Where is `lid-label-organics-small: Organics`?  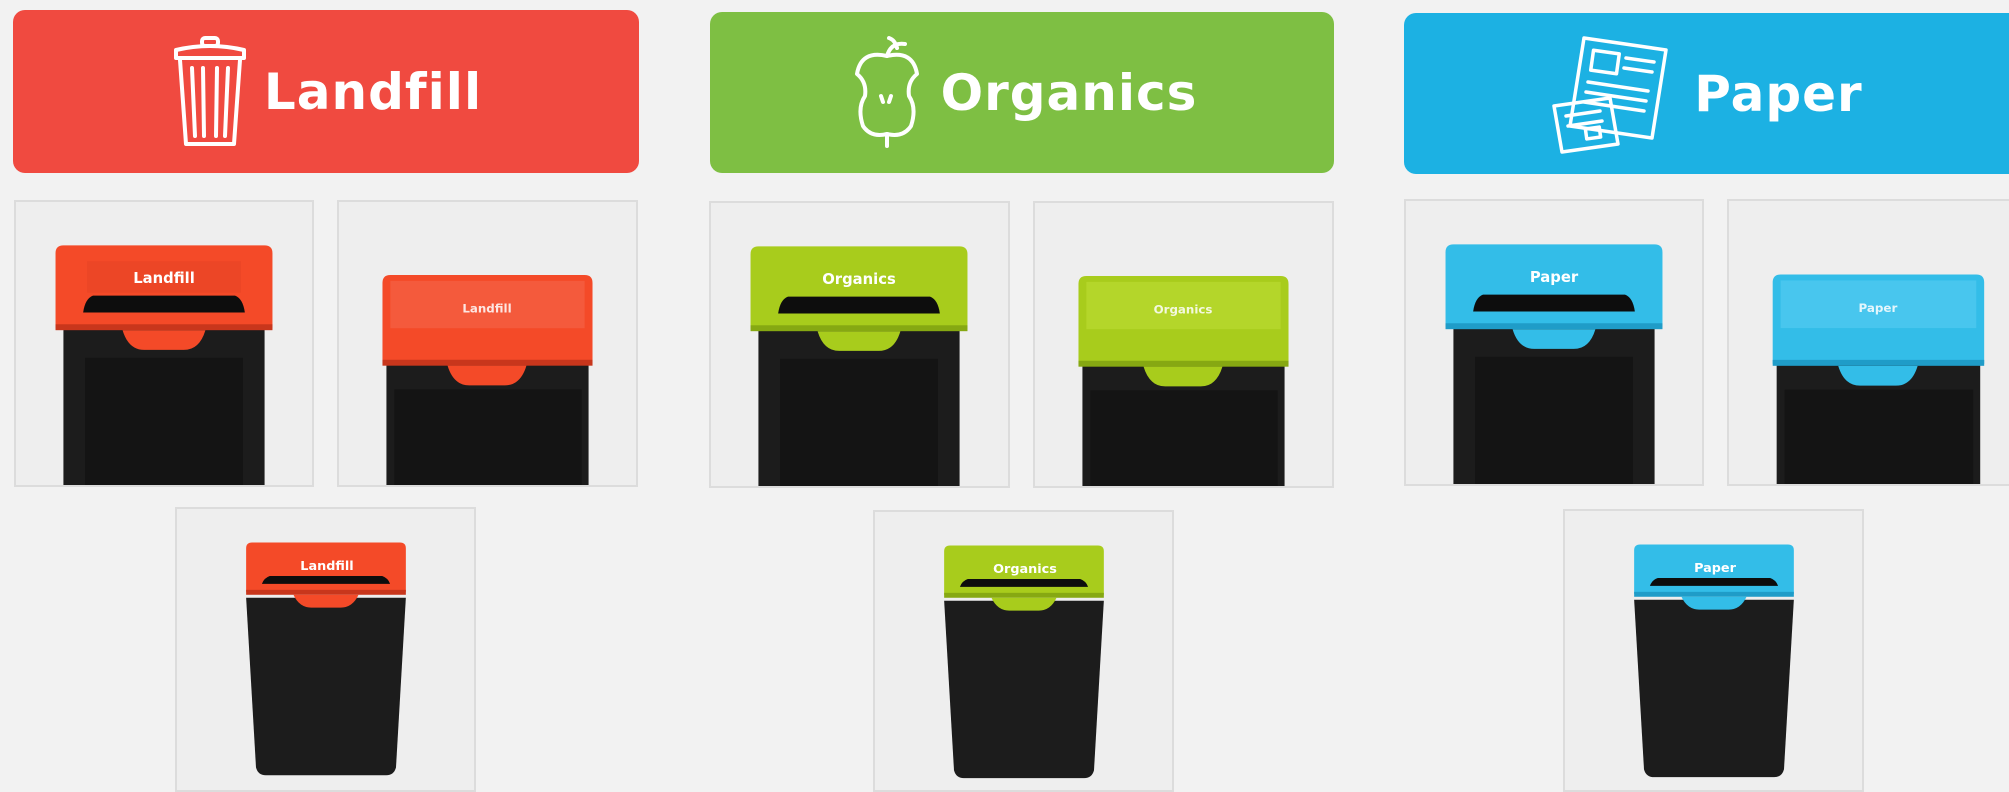
lid-label-organics-small: Organics is located at coordinates (1025, 569).